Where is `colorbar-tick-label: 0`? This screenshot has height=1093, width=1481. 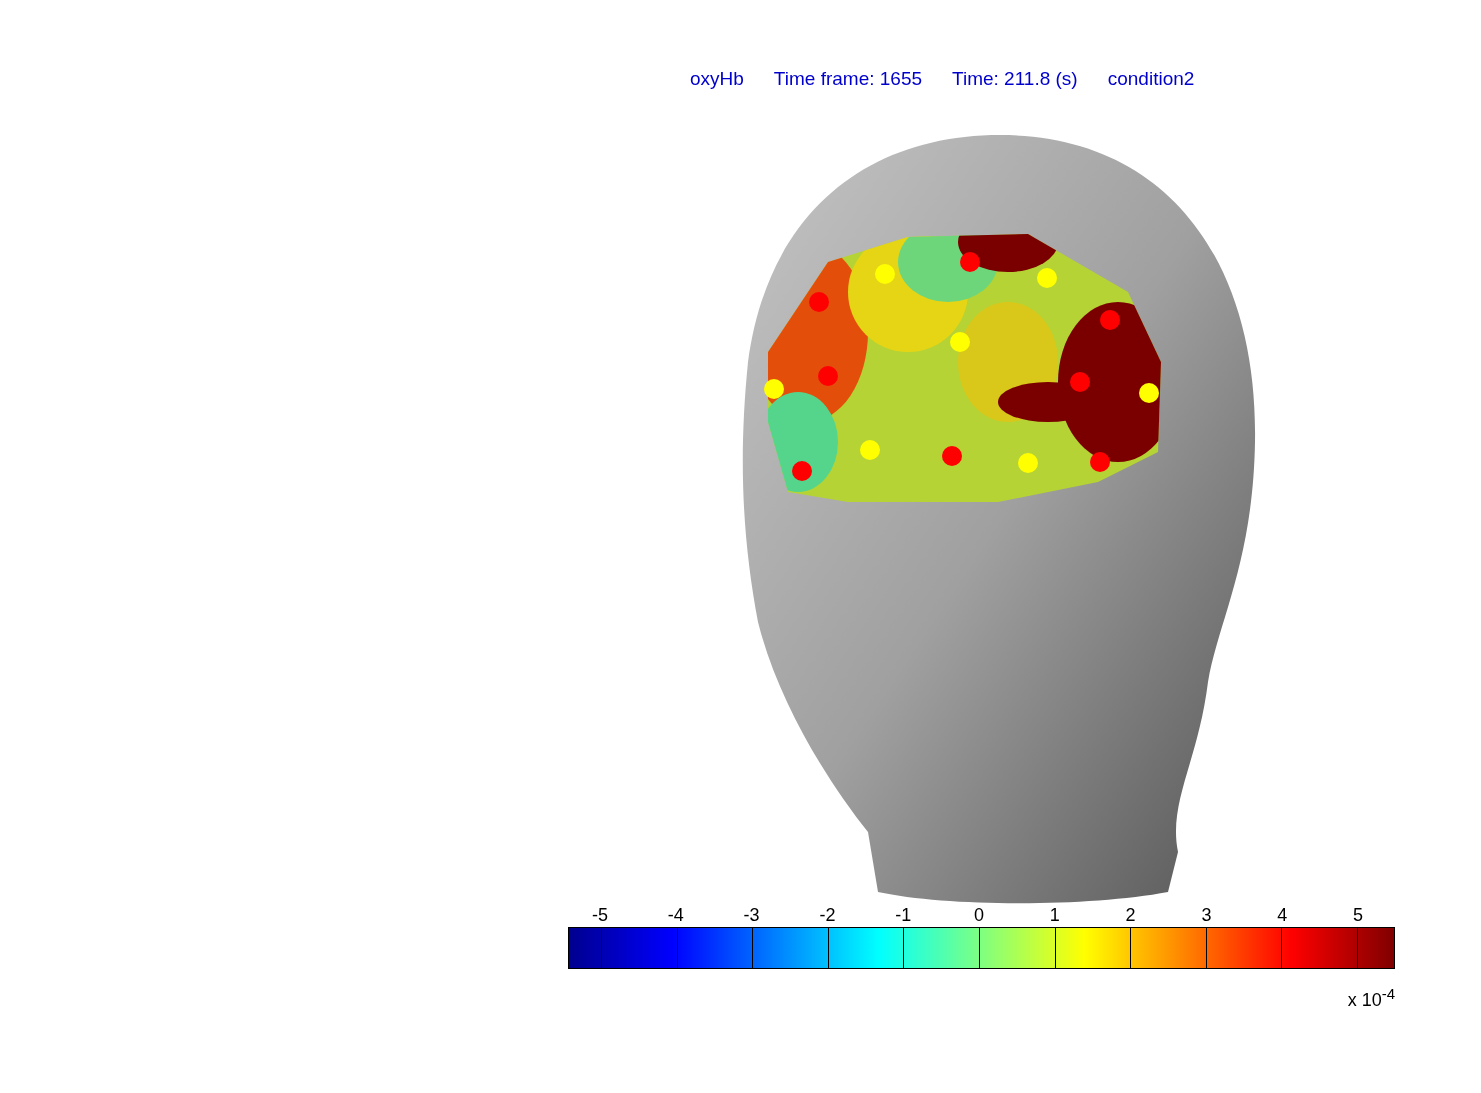 colorbar-tick-label: 0 is located at coordinates (979, 915).